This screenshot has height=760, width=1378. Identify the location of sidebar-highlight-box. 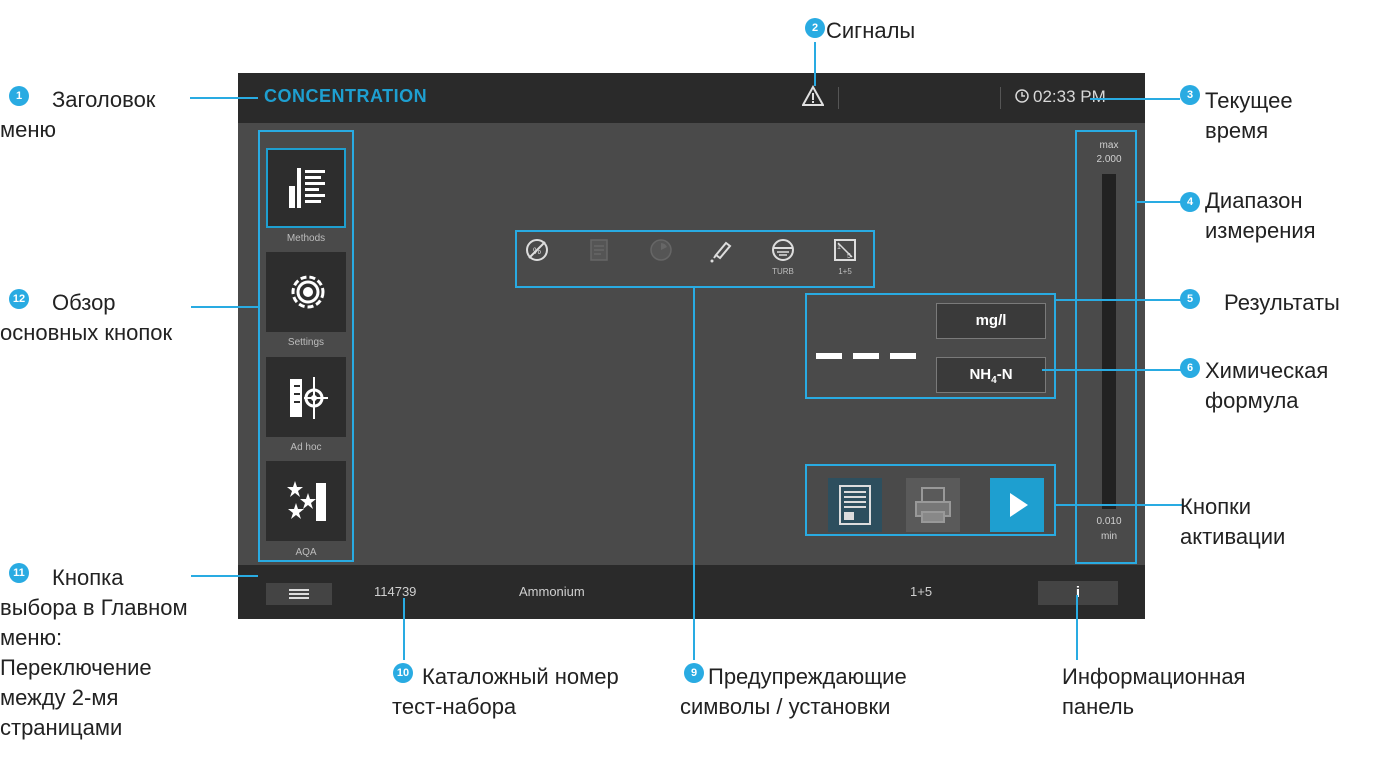
(306, 346).